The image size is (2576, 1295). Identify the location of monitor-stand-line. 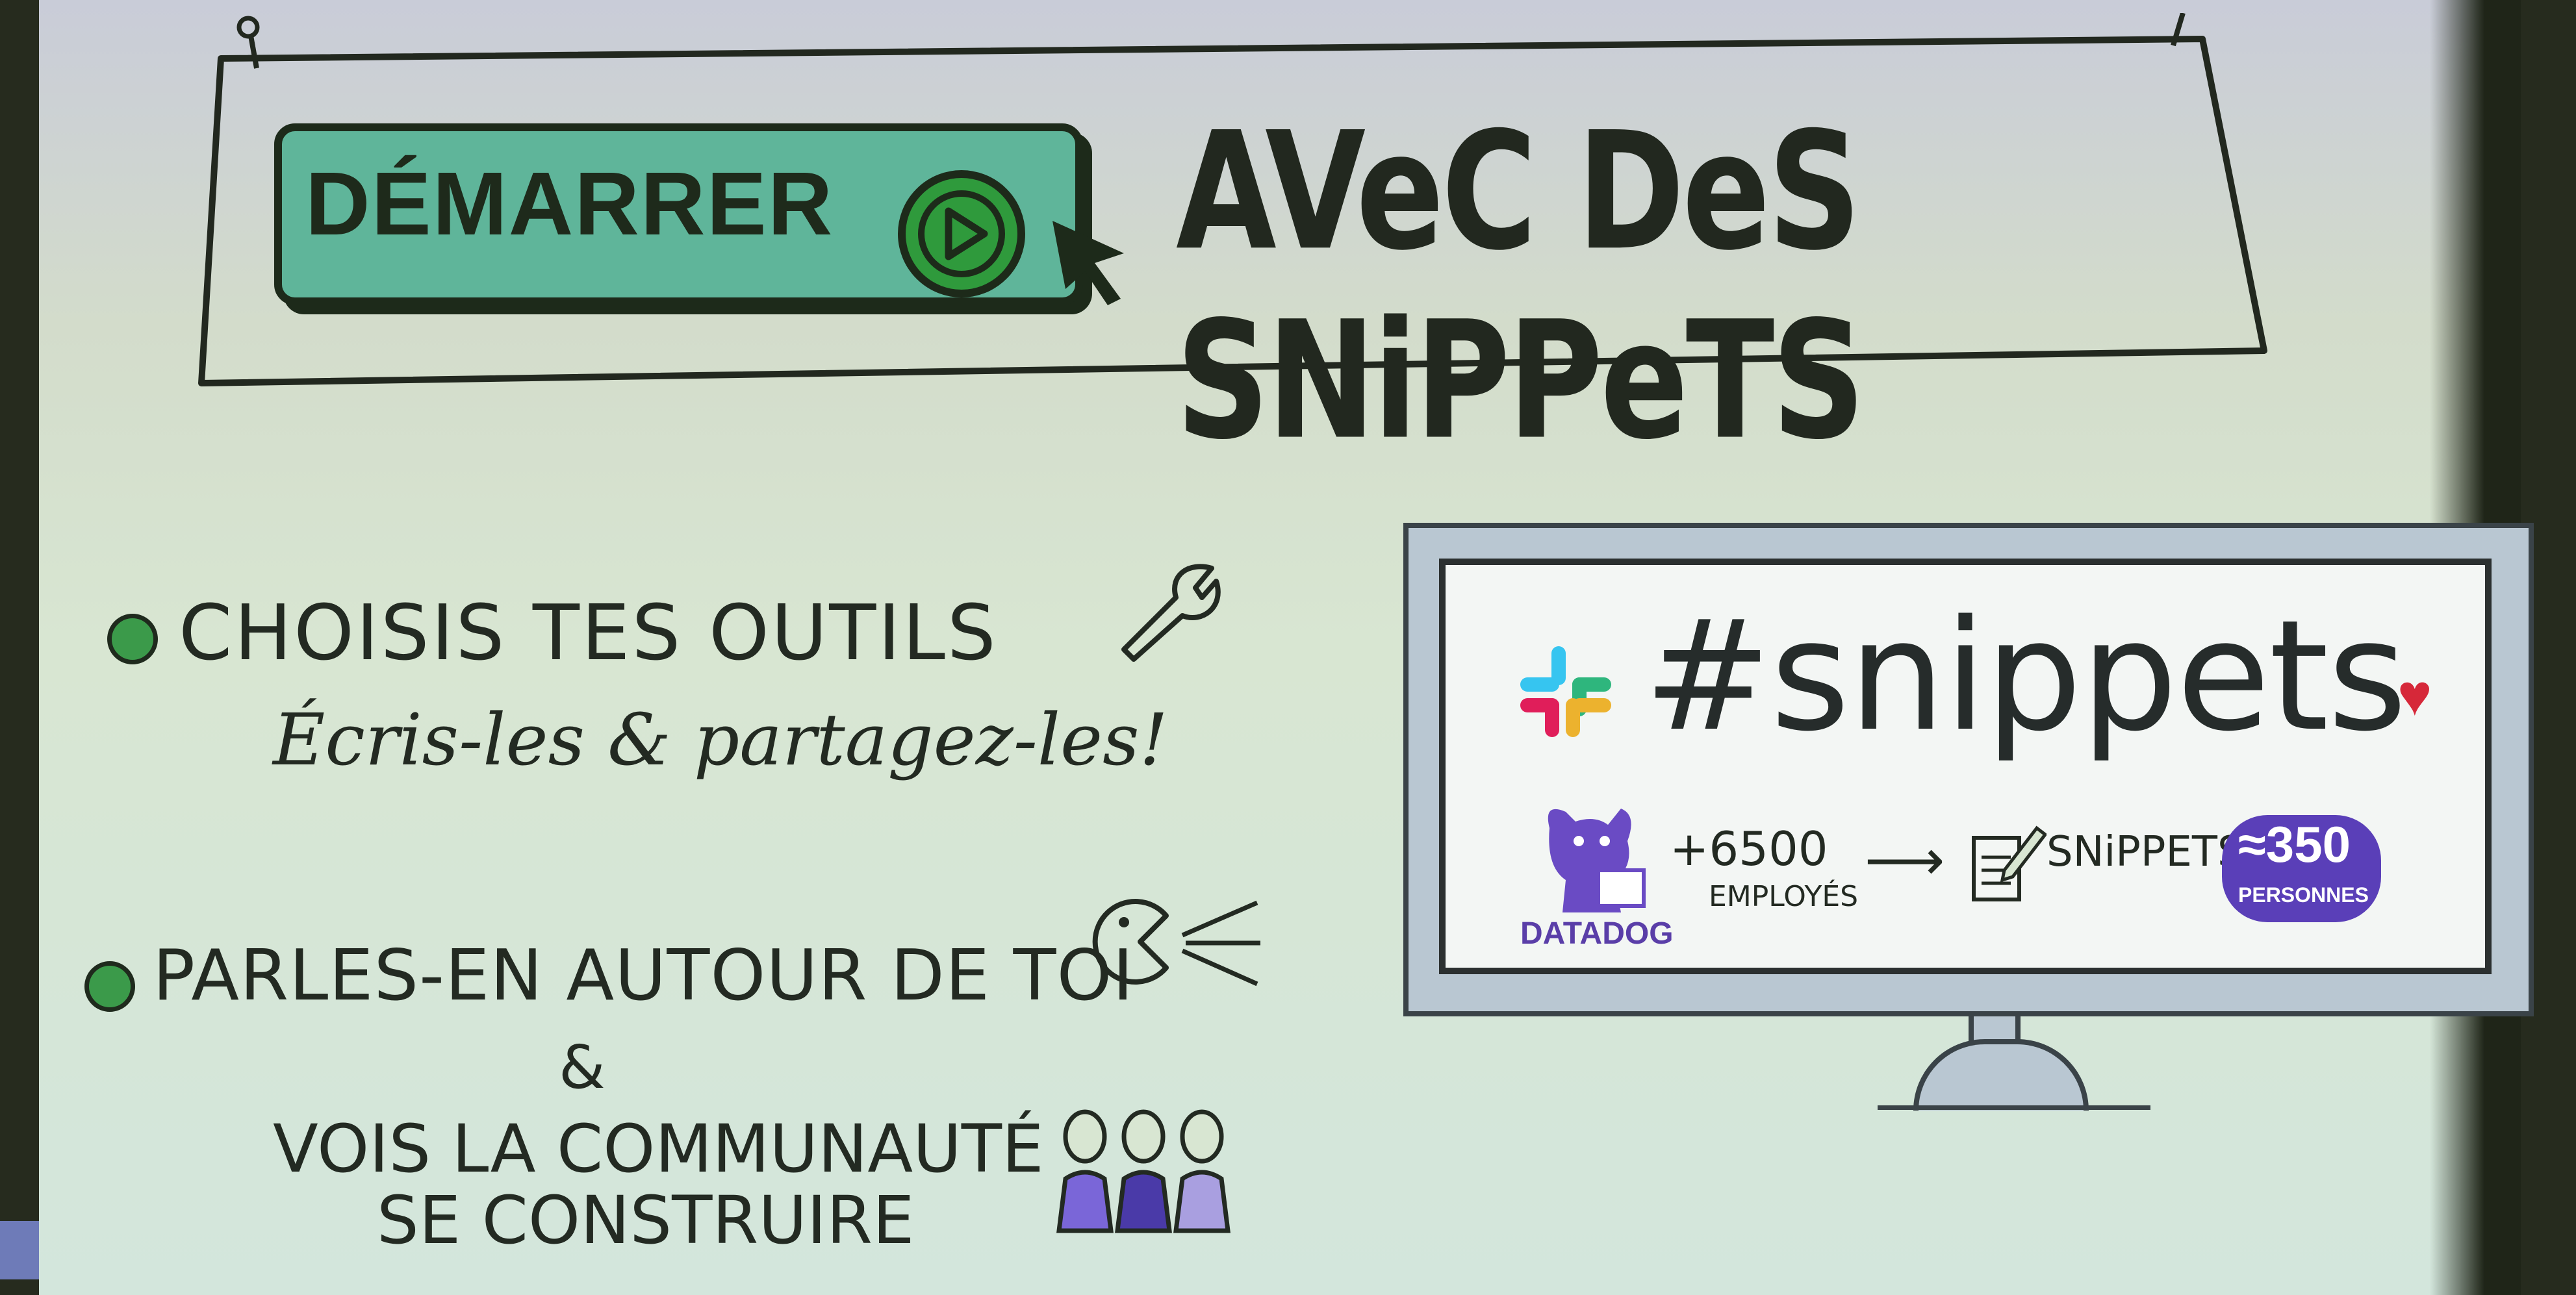
(2014, 1107).